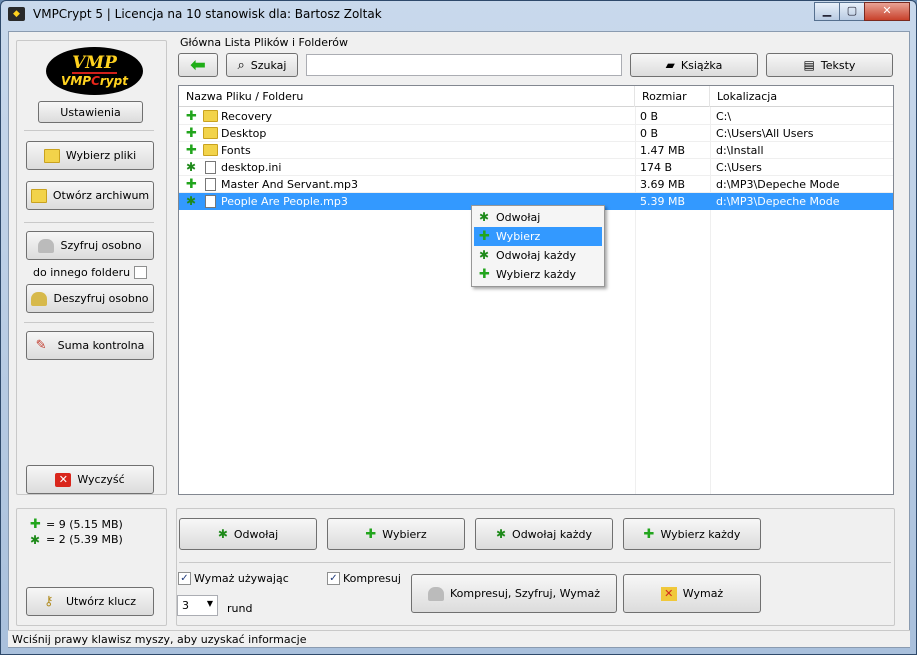  What do you see at coordinates (16, 14) in the screenshot?
I see `app-icon: ◆` at bounding box center [16, 14].